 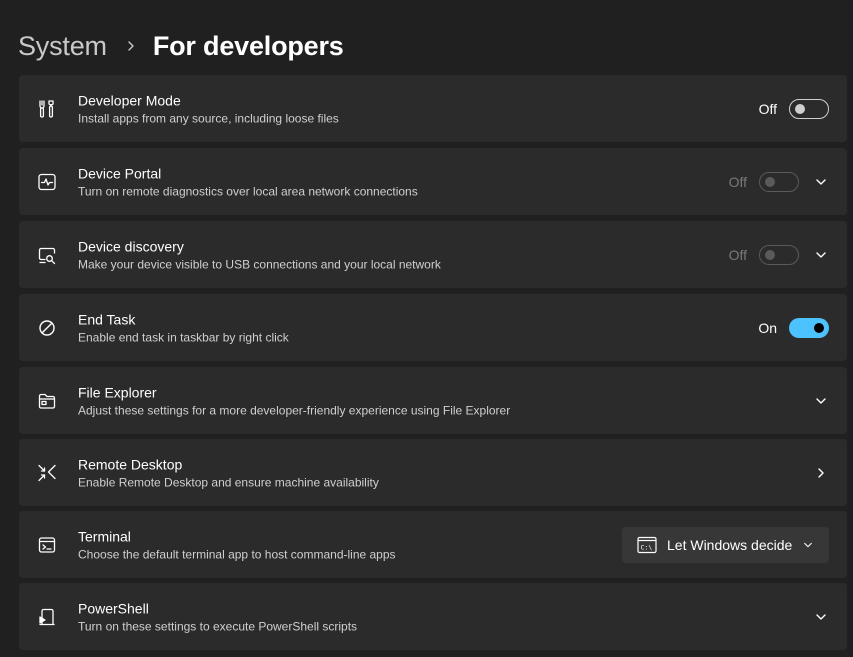 What do you see at coordinates (47, 328) in the screenshot?
I see `block-icon` at bounding box center [47, 328].